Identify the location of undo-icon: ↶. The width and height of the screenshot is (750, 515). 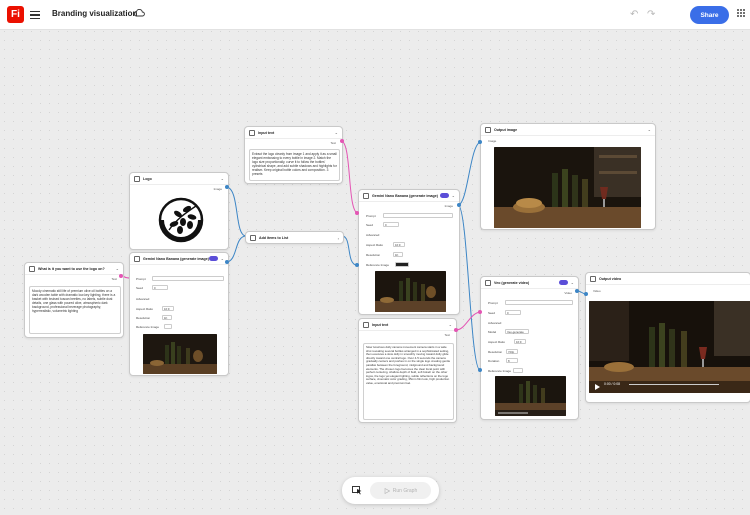
(634, 14).